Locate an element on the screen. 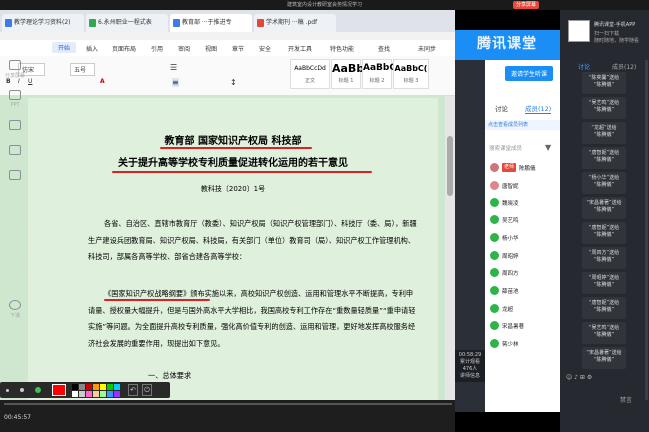  video-tool is located at coordinates (15, 126).